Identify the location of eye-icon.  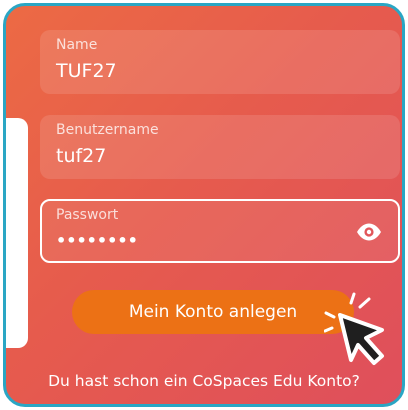
(369, 232).